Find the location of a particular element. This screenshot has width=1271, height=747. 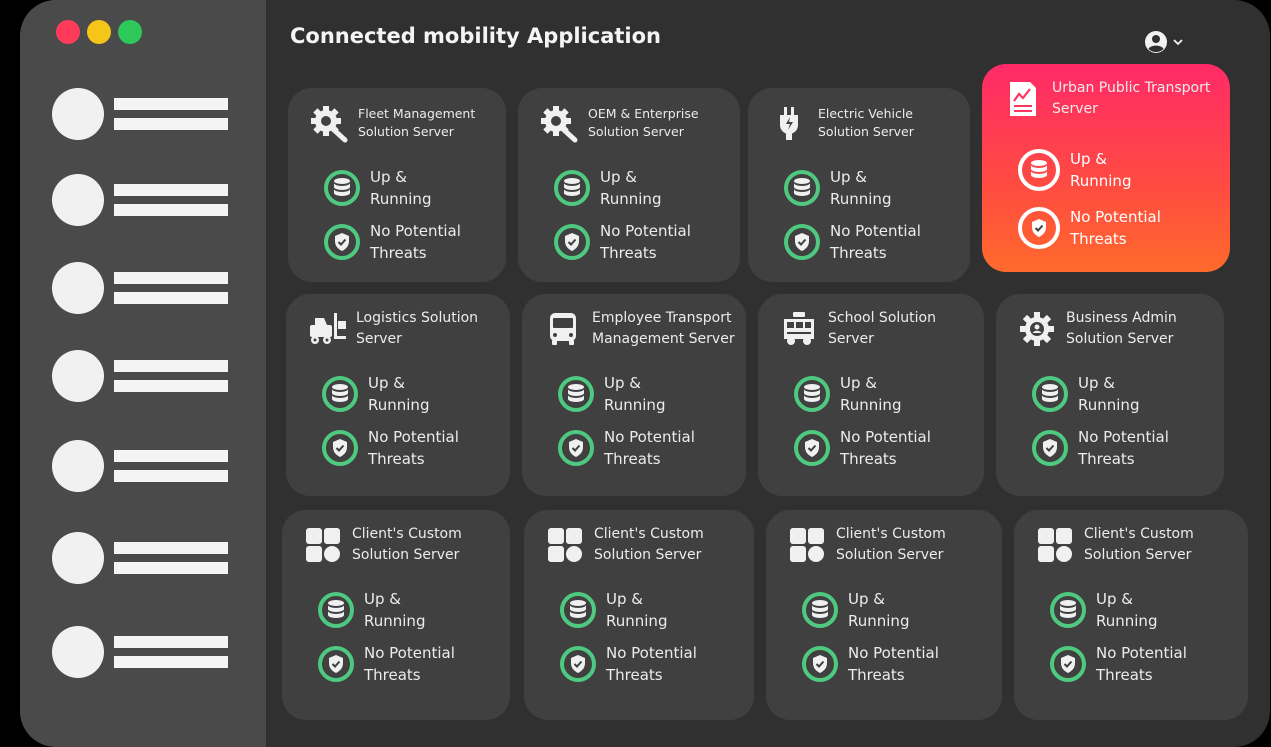

gear-wrench-icon is located at coordinates (329, 123).